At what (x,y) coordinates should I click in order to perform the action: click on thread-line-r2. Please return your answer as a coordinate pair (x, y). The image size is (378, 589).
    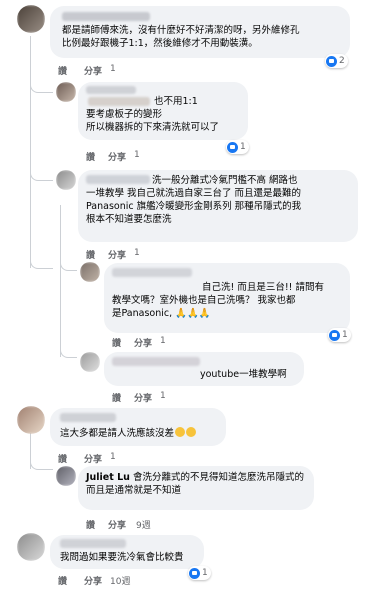
    Looking at the image, I should click on (60, 281).